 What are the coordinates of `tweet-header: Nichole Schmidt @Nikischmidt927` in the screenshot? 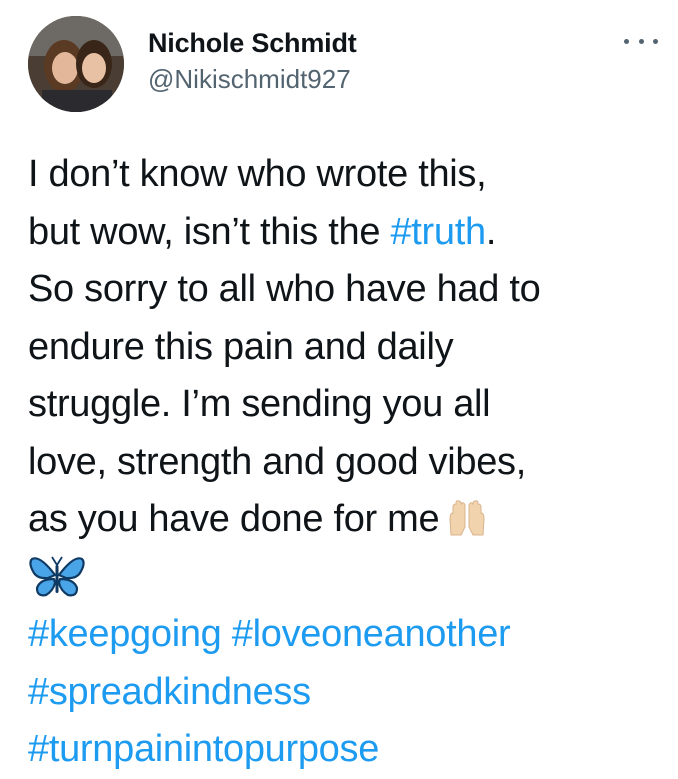 It's located at (343, 66).